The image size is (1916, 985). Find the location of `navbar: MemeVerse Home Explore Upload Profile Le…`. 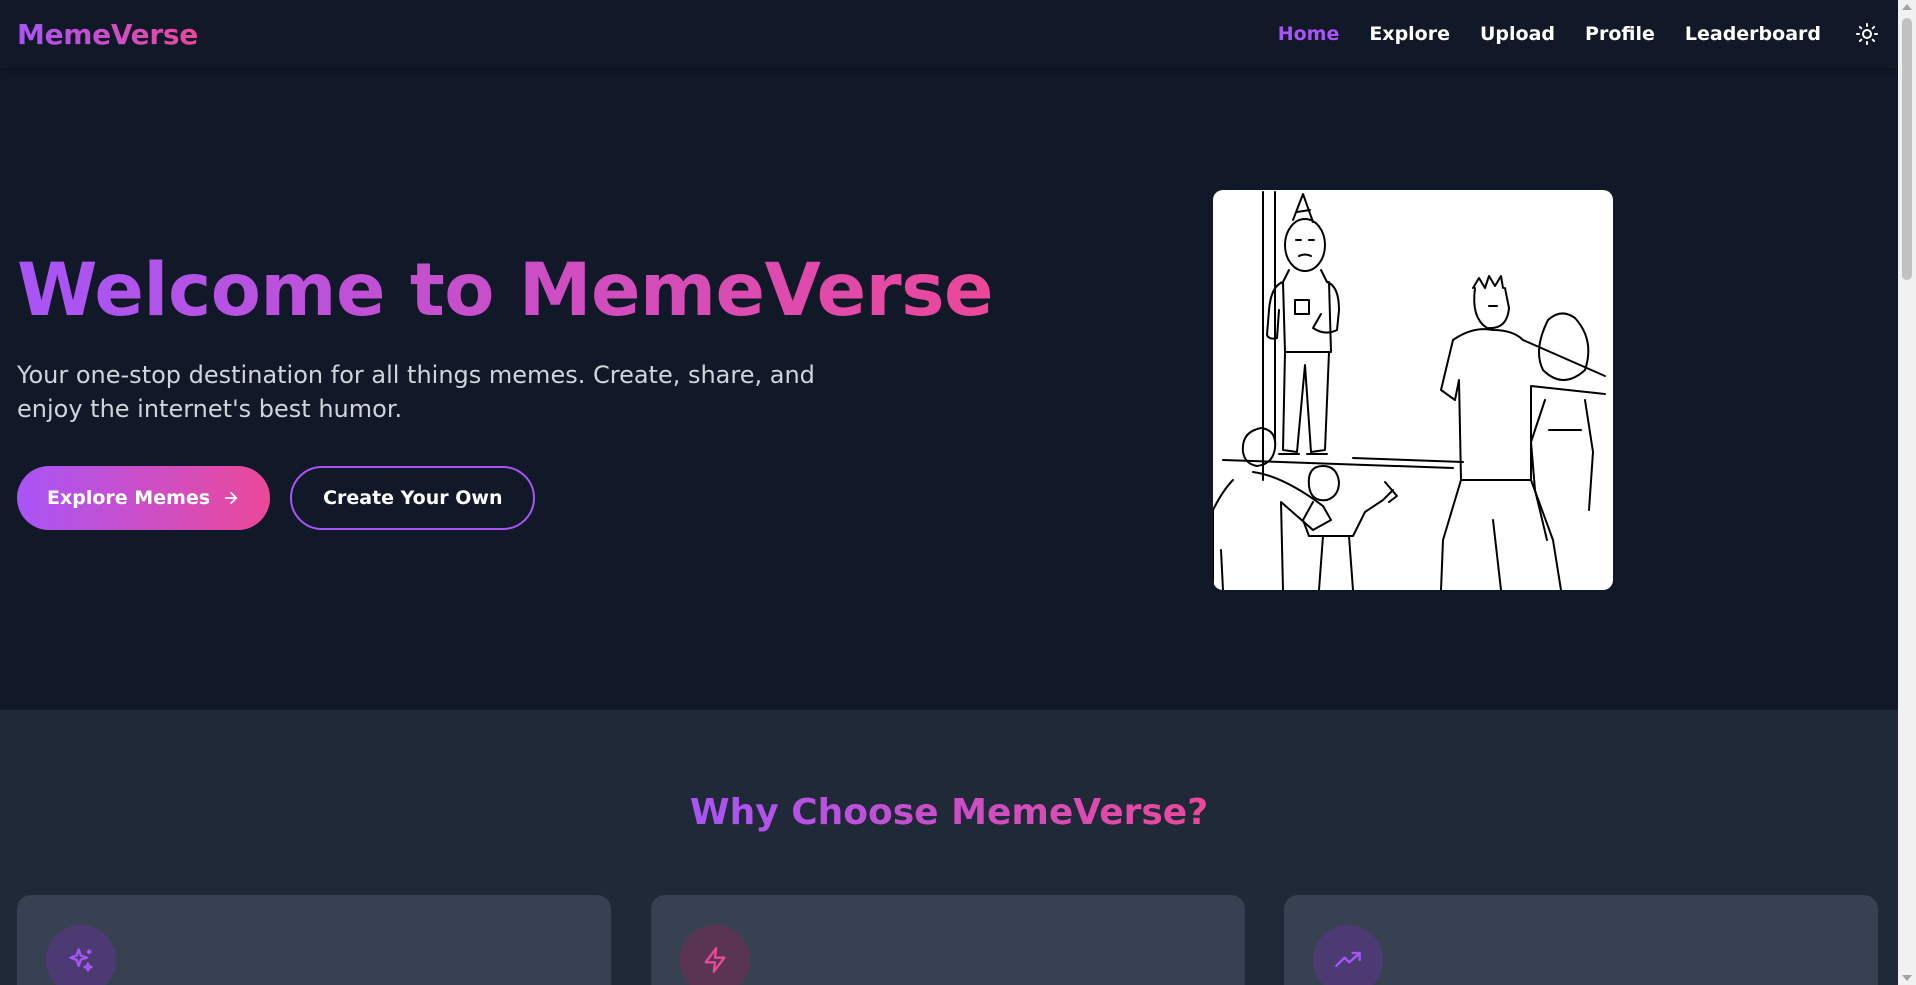

navbar: MemeVerse Home Explore Upload Profile Le… is located at coordinates (949, 34).